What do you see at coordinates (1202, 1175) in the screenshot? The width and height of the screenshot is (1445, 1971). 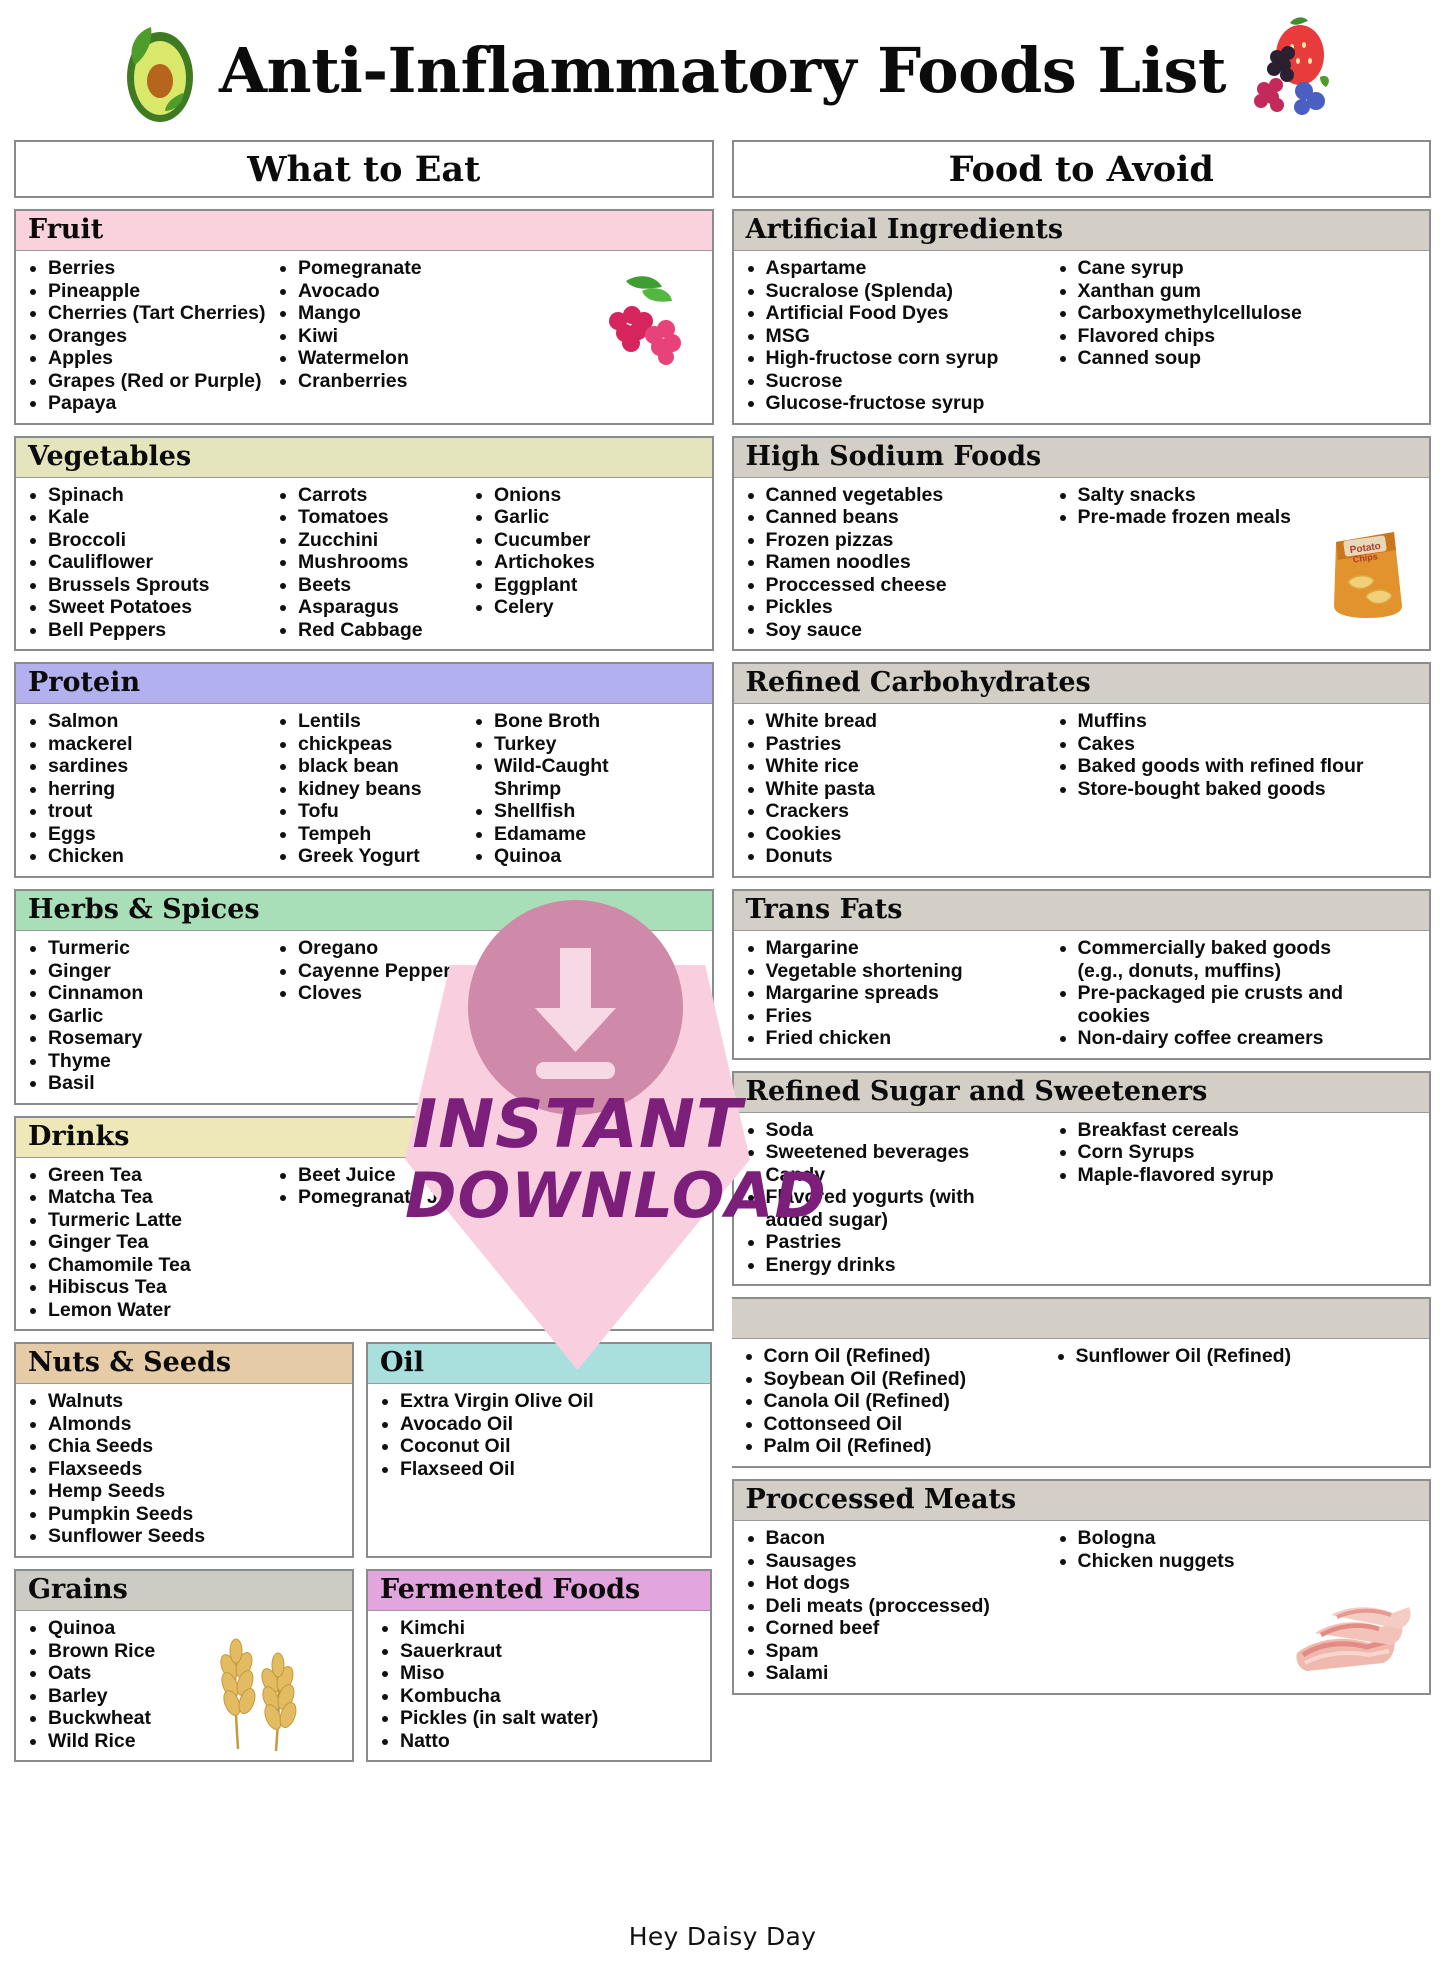 I see `list-item: Maple-flavored syrup` at bounding box center [1202, 1175].